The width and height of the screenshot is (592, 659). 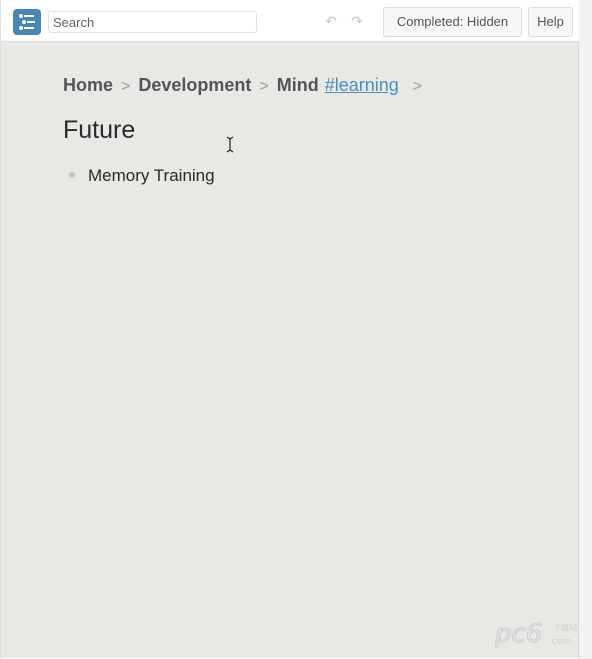 What do you see at coordinates (88, 85) in the screenshot?
I see `breadcrumb-item-home: Home` at bounding box center [88, 85].